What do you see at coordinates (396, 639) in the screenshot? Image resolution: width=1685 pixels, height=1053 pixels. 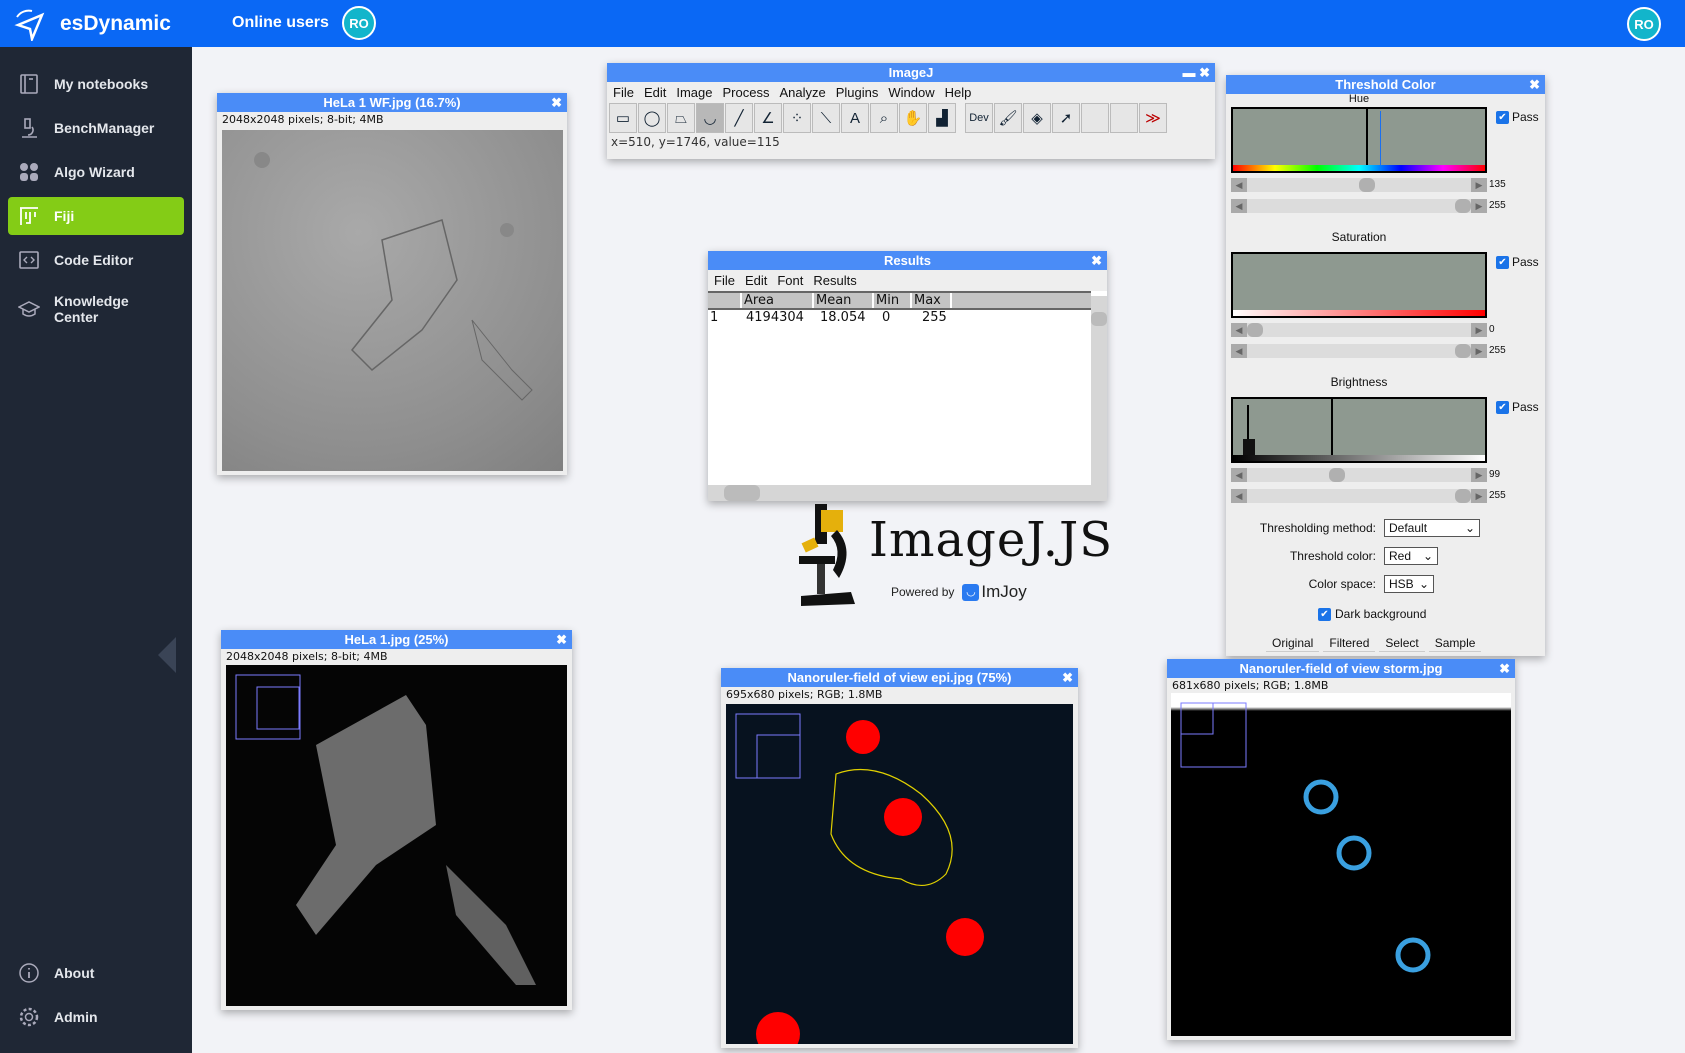 I see `window-titlebar: HeLa 1.jpg (25%) ✖` at bounding box center [396, 639].